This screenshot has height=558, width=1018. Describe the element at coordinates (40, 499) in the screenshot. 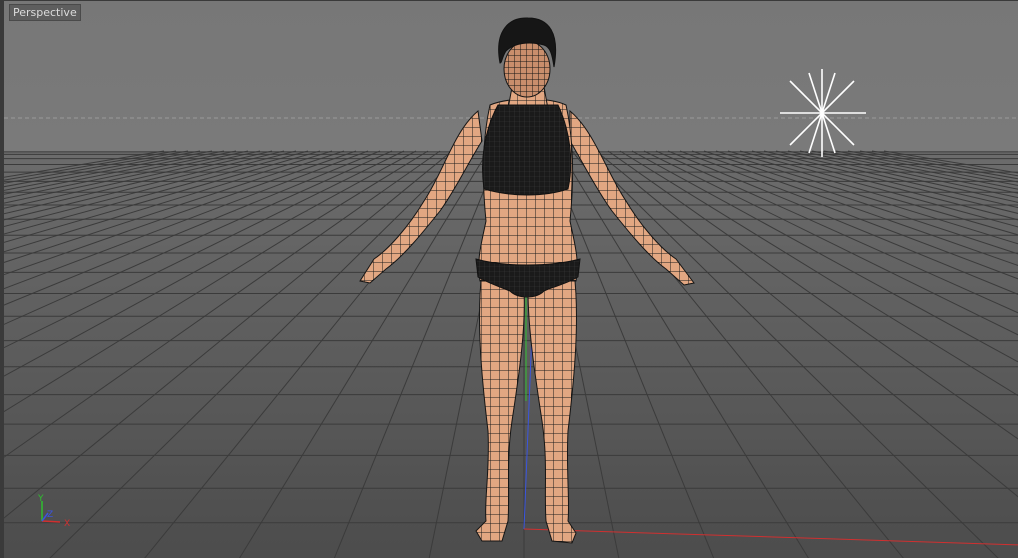

I see `gizmo-y-label: Y` at that location.